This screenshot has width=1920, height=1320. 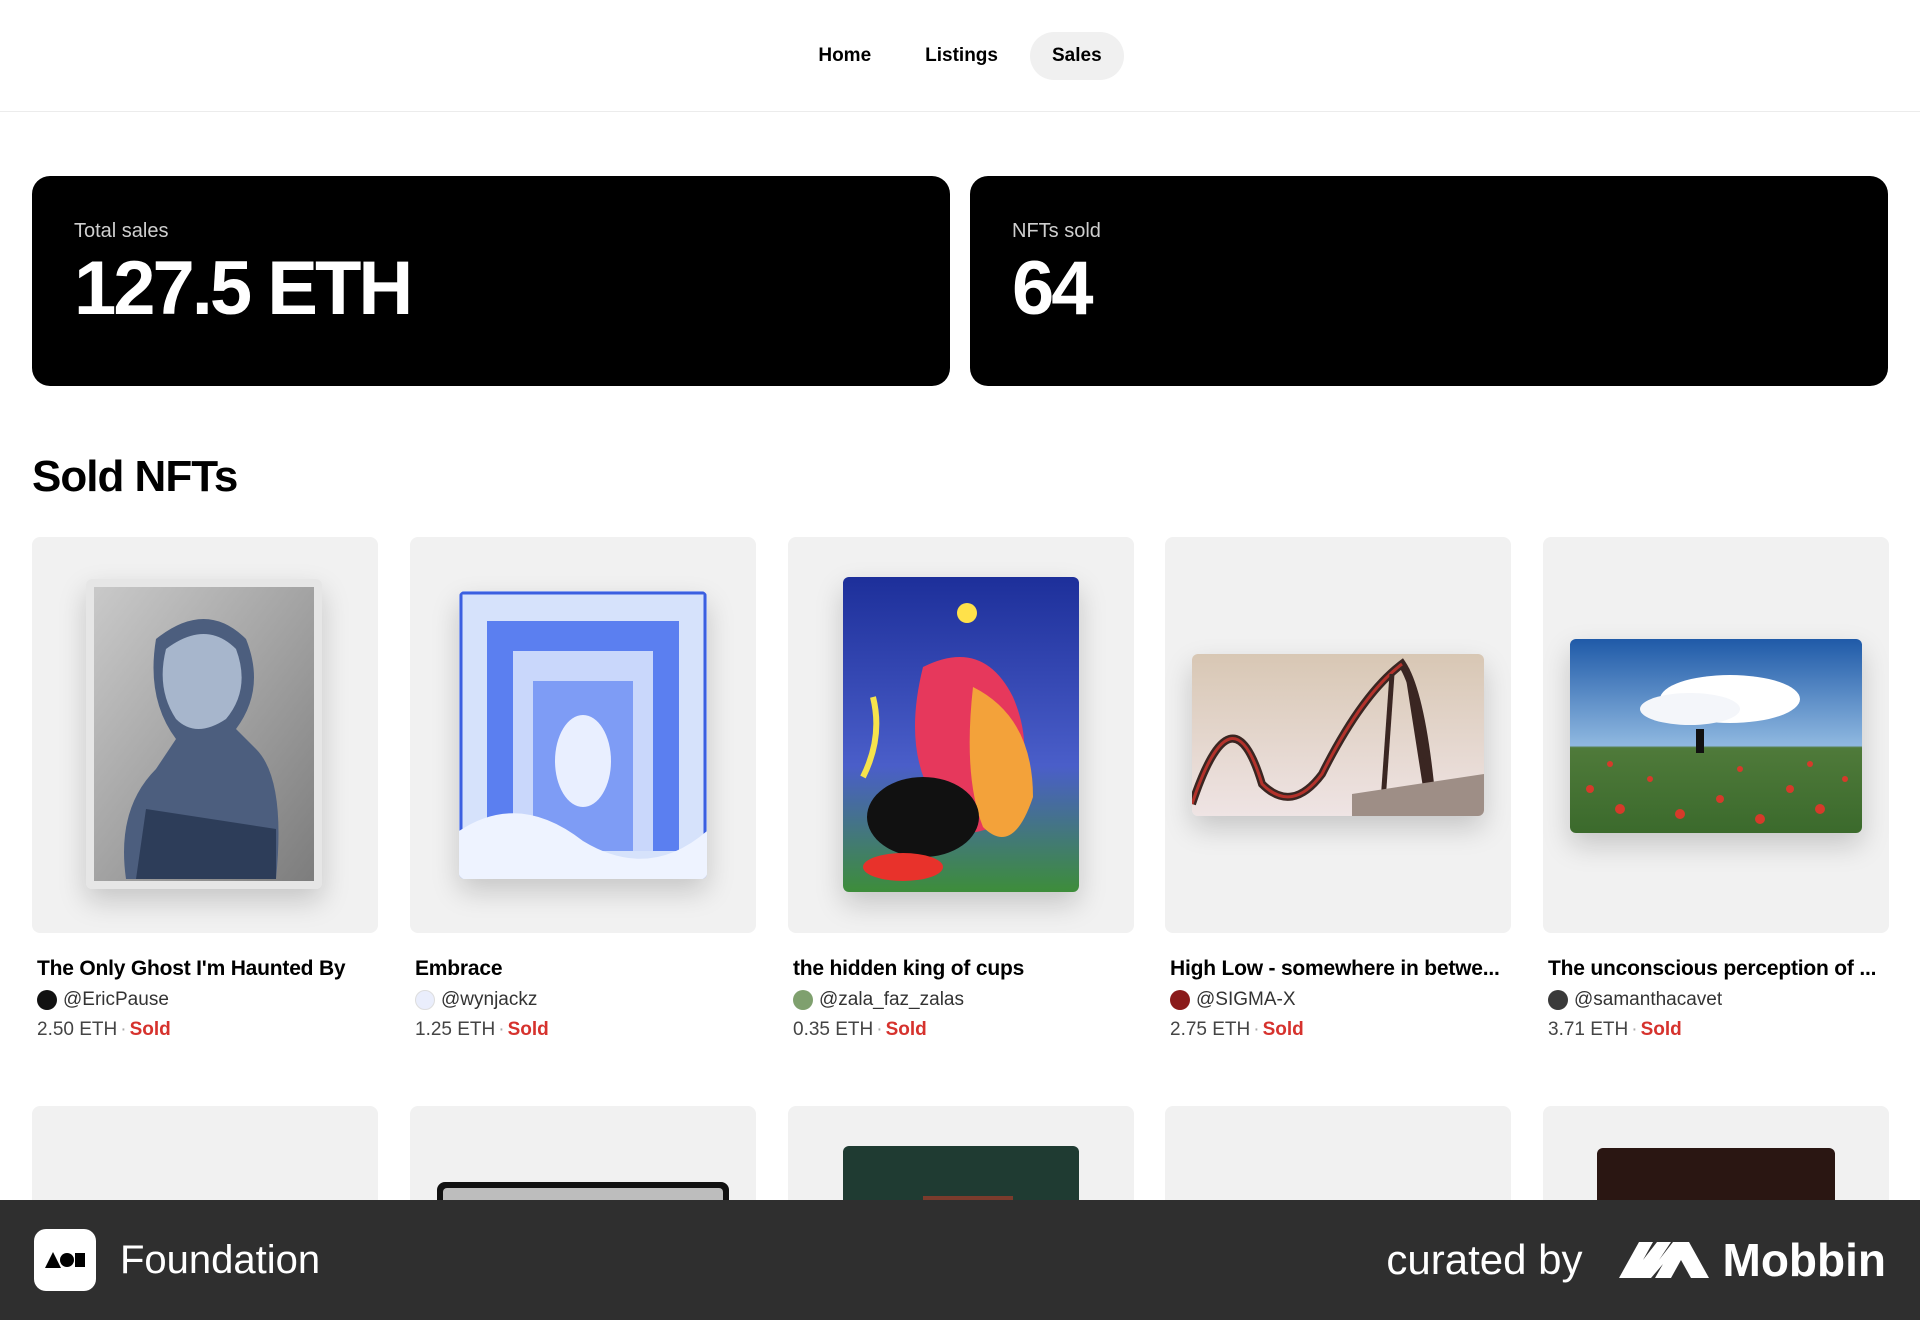 I want to click on section-title: Sold NFTs, so click(x=135, y=476).